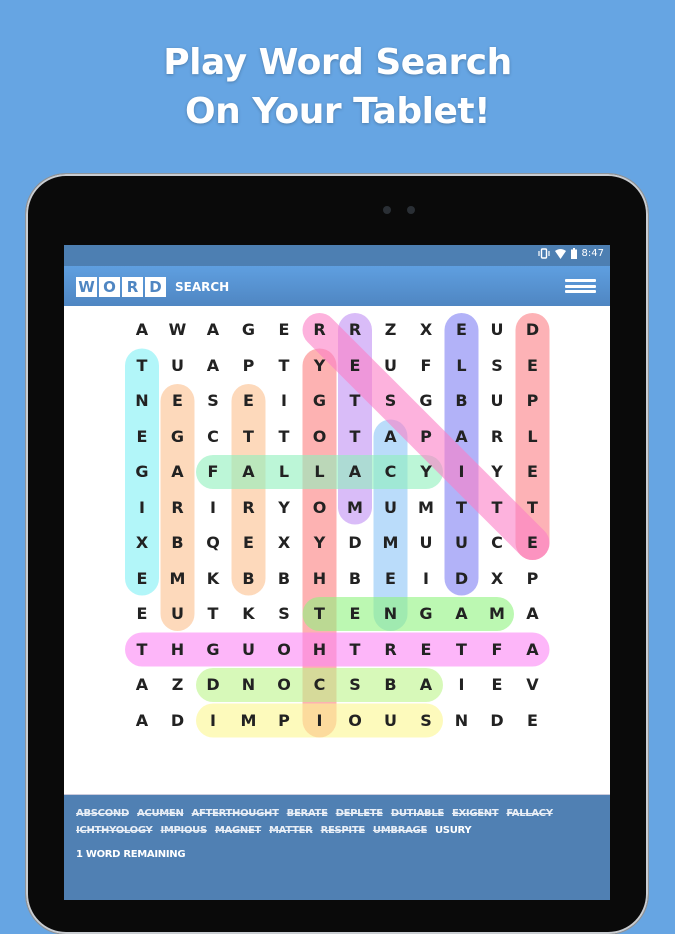  What do you see at coordinates (580, 286) in the screenshot?
I see `hamburger-menu-icon` at bounding box center [580, 286].